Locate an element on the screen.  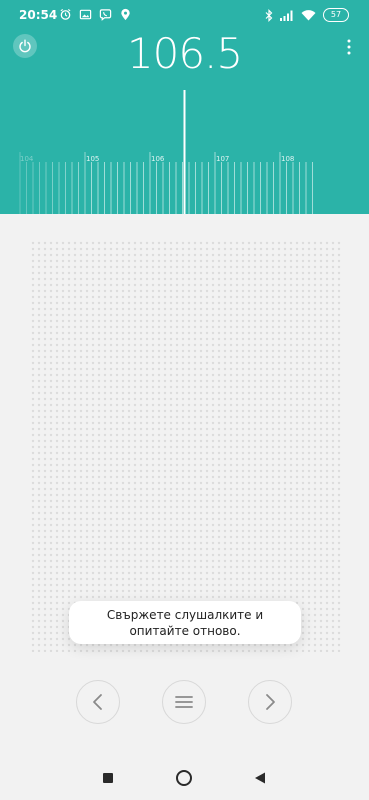
location-icon is located at coordinates (125, 14).